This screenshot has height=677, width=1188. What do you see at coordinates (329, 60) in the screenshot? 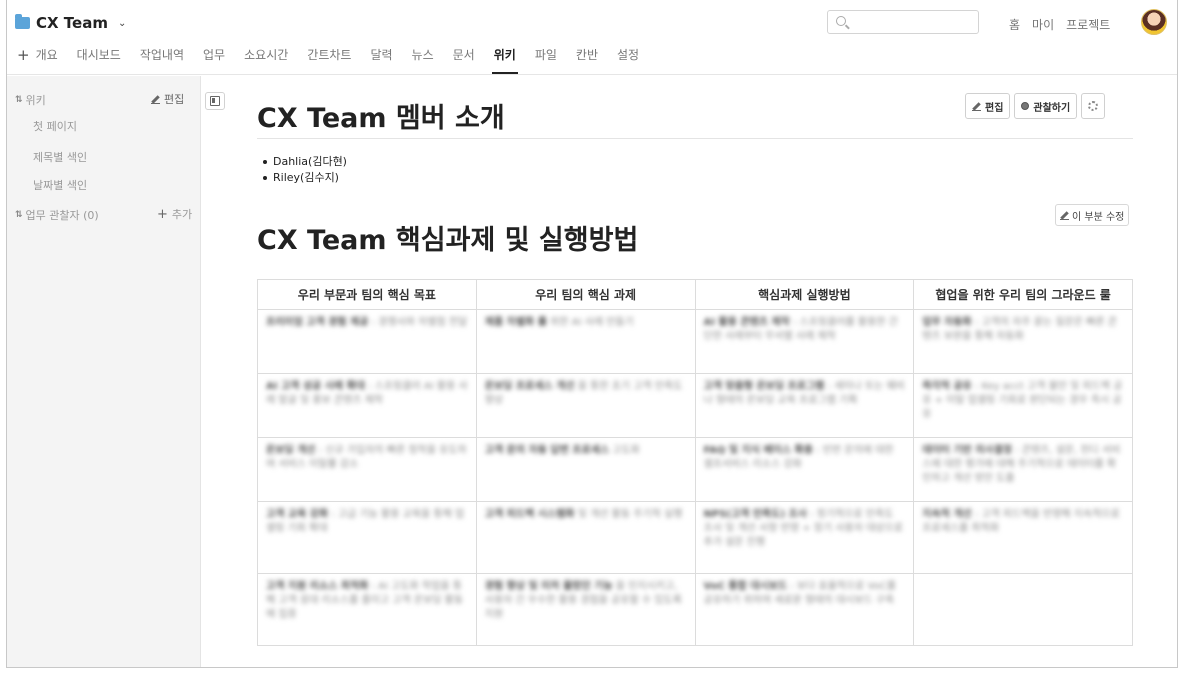
I see `tab-5: 간트차트` at bounding box center [329, 60].